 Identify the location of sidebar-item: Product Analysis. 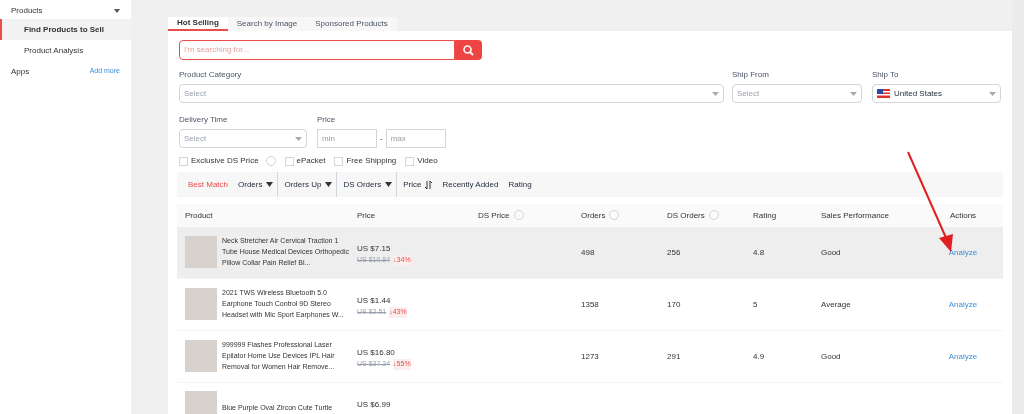
(65, 50).